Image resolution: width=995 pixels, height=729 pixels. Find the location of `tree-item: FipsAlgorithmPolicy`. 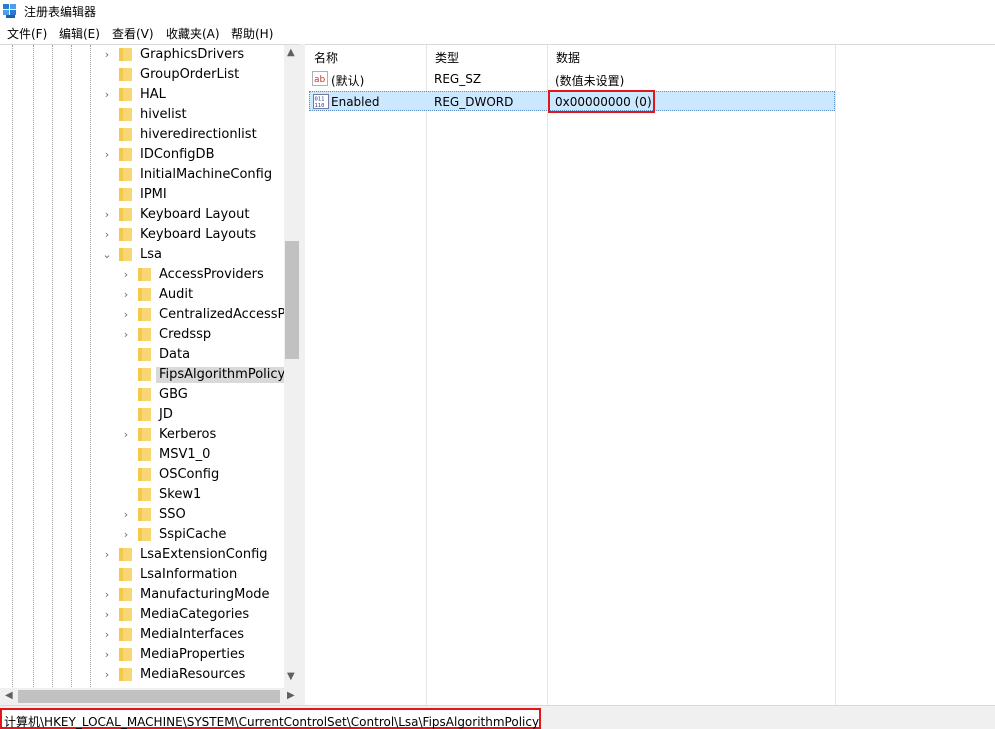

tree-item: FipsAlgorithmPolicy is located at coordinates (142, 375).